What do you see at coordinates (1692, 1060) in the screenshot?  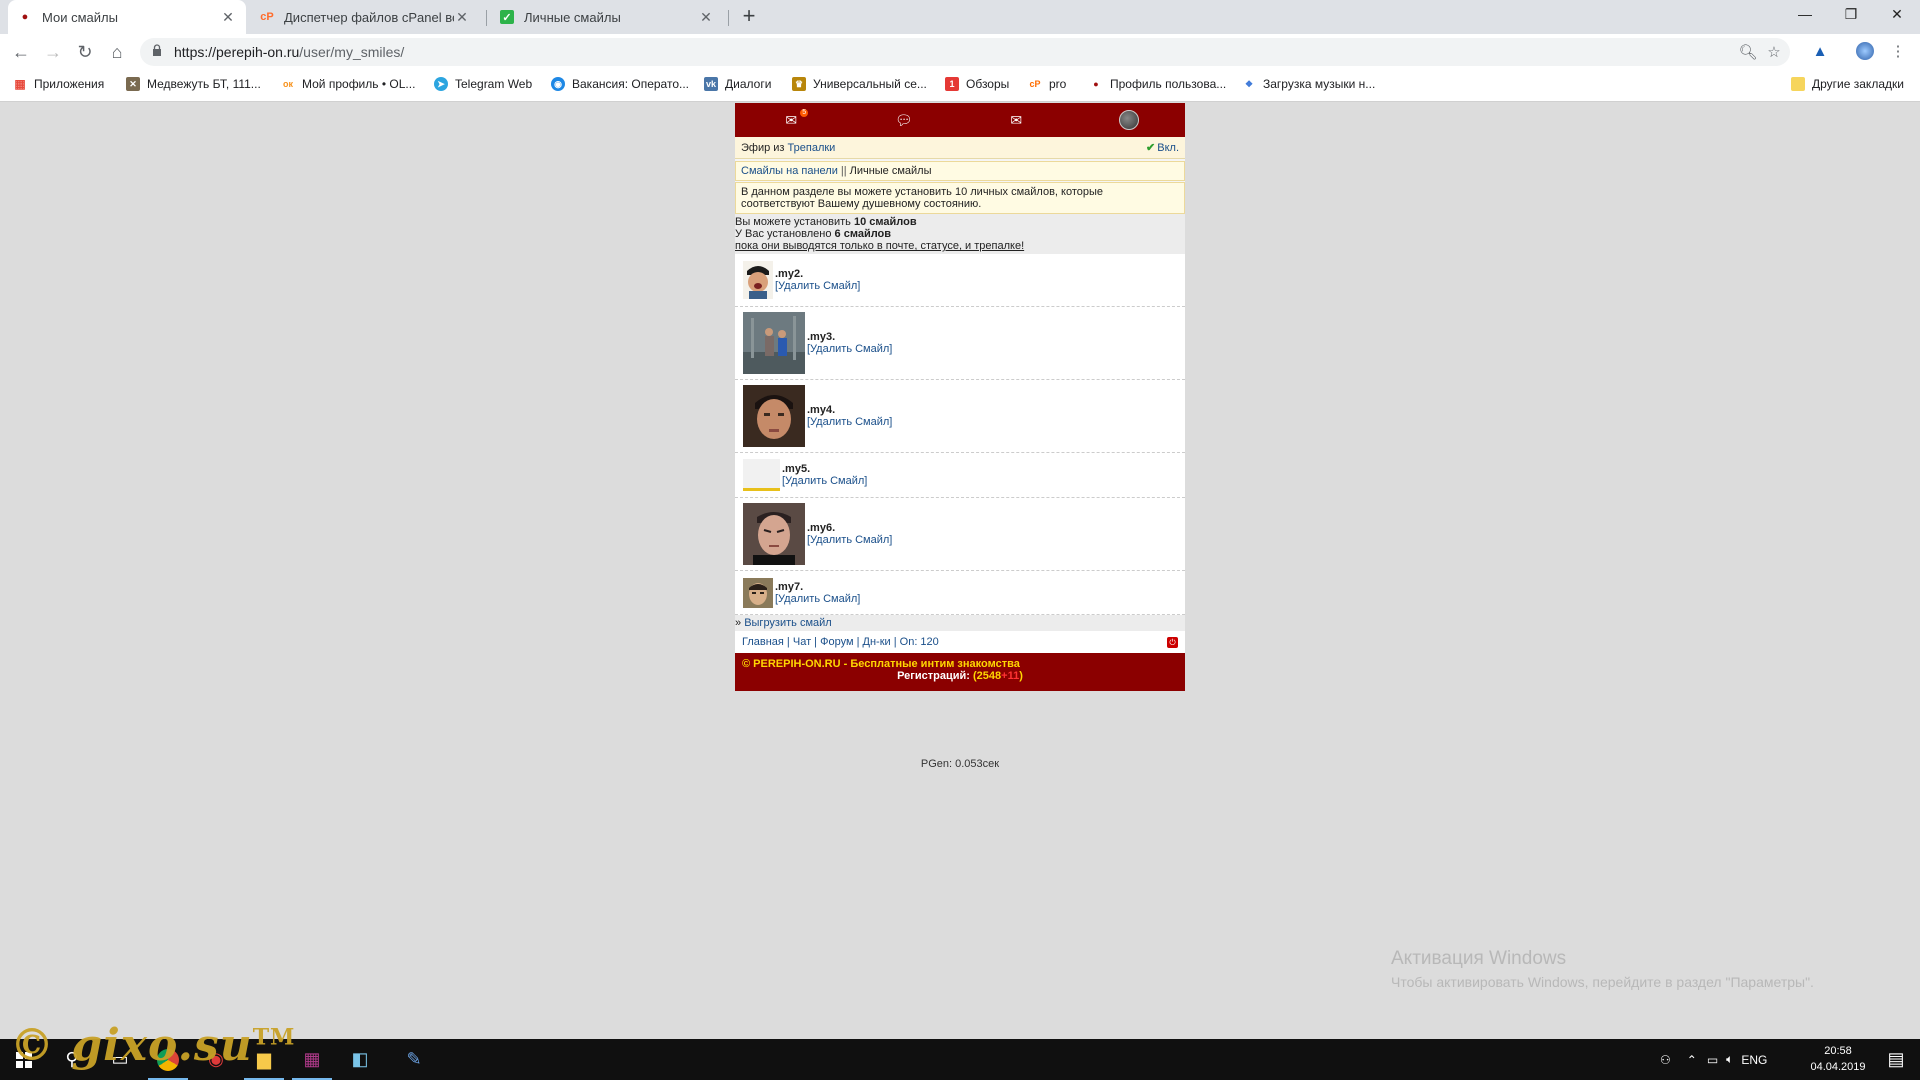 I see `chevron-up-icon: ⌃` at bounding box center [1692, 1060].